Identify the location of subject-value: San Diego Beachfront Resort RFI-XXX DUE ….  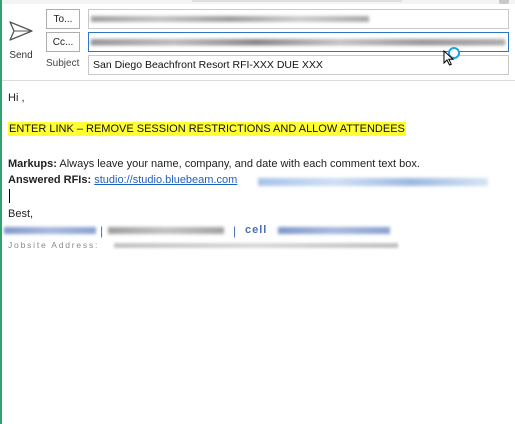
(208, 65).